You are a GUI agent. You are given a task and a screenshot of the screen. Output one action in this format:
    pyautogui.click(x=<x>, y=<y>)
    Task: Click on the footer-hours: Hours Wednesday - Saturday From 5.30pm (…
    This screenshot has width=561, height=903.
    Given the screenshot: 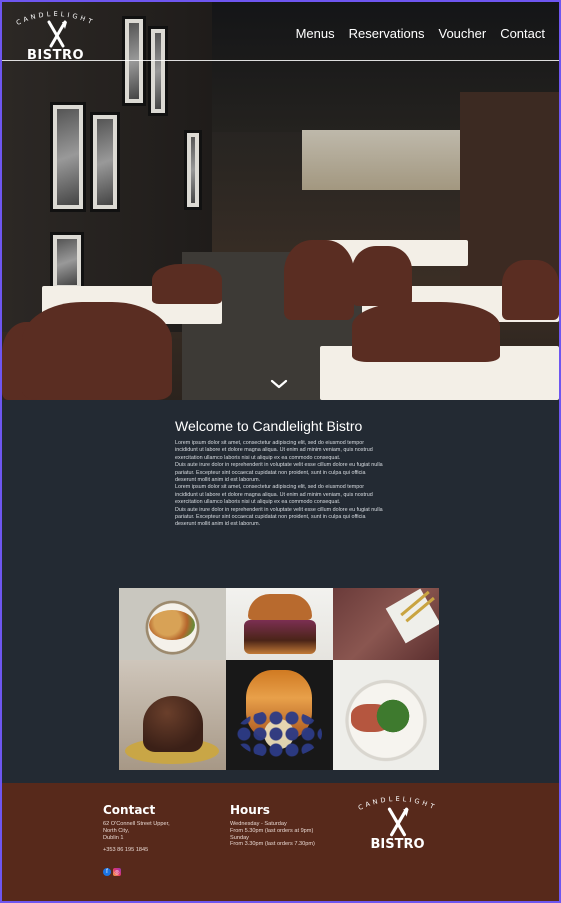 What is the action you would take?
    pyautogui.click(x=272, y=825)
    